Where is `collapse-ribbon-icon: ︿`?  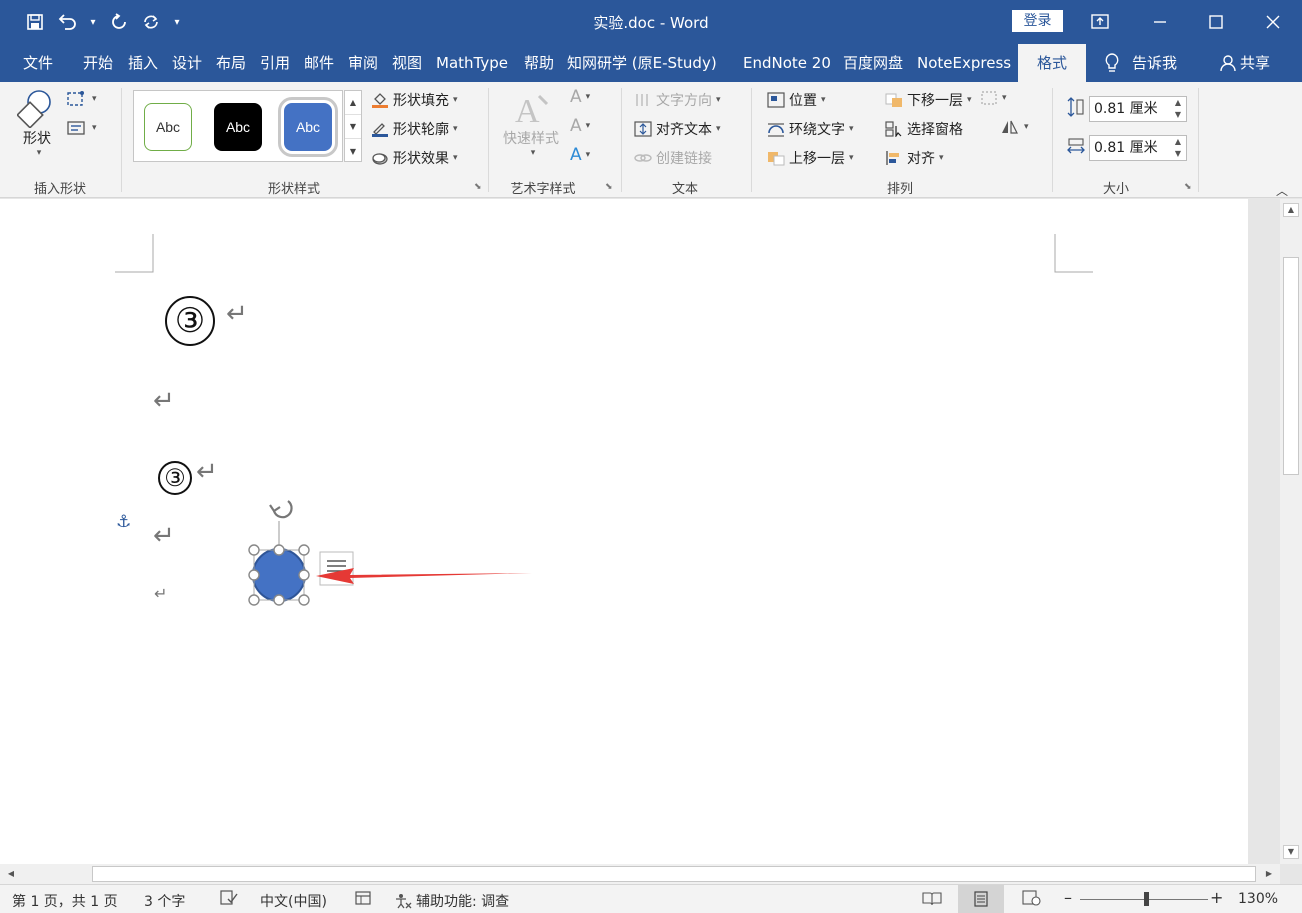
collapse-ribbon-icon: ︿ is located at coordinates (1282, 190).